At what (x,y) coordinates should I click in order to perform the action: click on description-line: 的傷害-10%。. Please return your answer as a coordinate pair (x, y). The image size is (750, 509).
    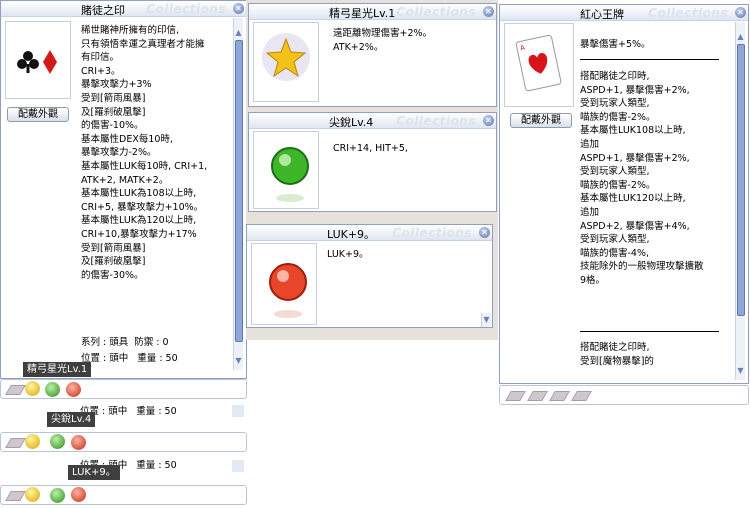
    Looking at the image, I should click on (112, 126).